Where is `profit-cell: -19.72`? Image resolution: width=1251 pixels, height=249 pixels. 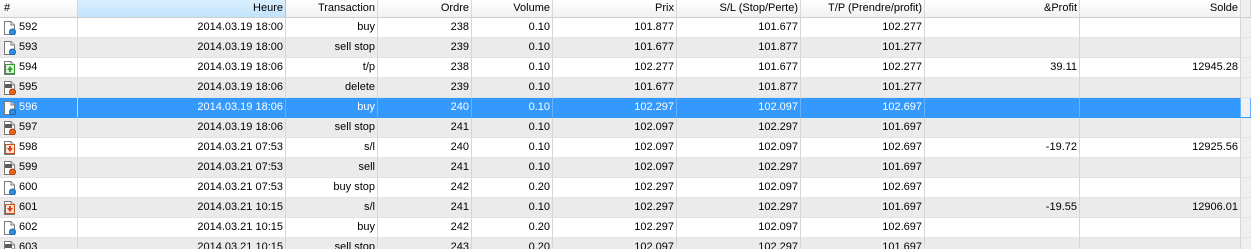 profit-cell: -19.72 is located at coordinates (1002, 148).